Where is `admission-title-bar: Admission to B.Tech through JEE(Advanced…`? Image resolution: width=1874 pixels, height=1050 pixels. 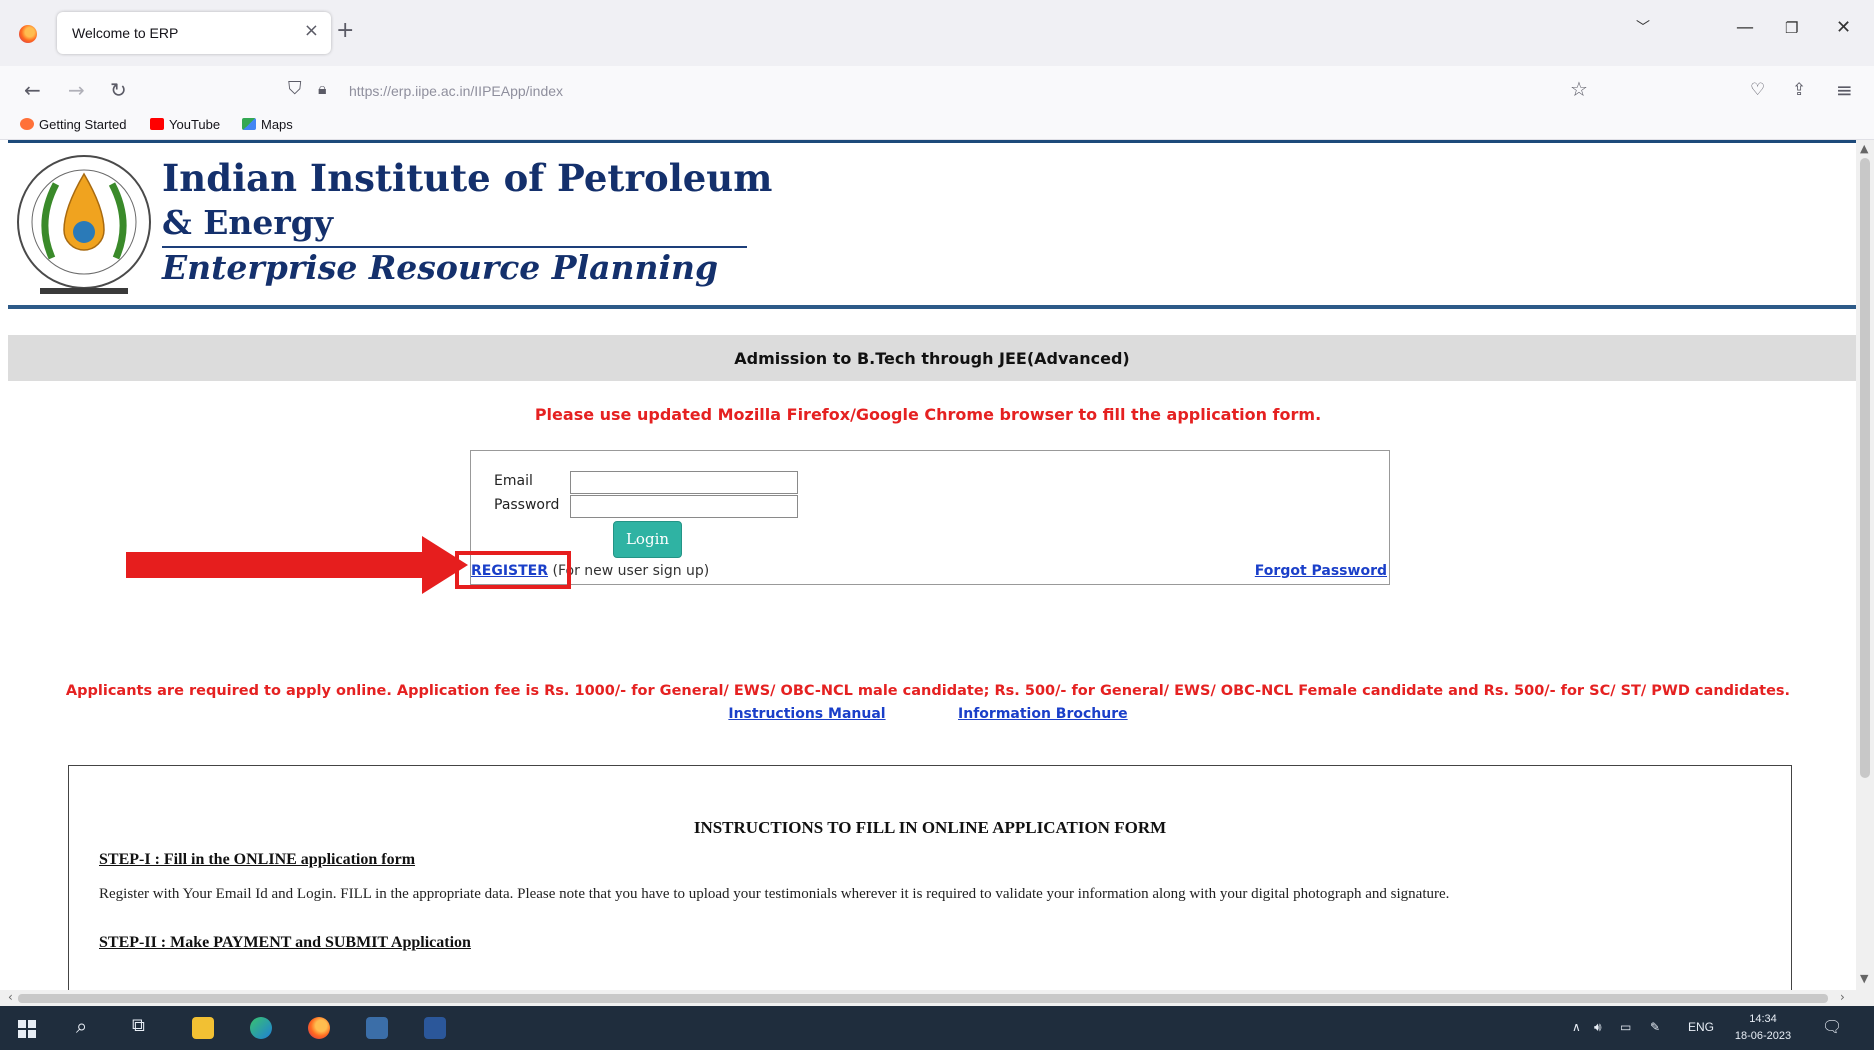 admission-title-bar: Admission to B.Tech through JEE(Advanced… is located at coordinates (932, 358).